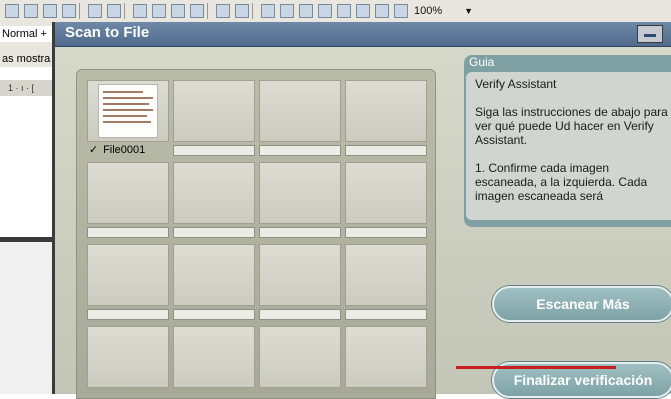 This screenshot has width=671, height=399. Describe the element at coordinates (468, 11) in the screenshot. I see `chevron-down-icon: ▼` at that location.